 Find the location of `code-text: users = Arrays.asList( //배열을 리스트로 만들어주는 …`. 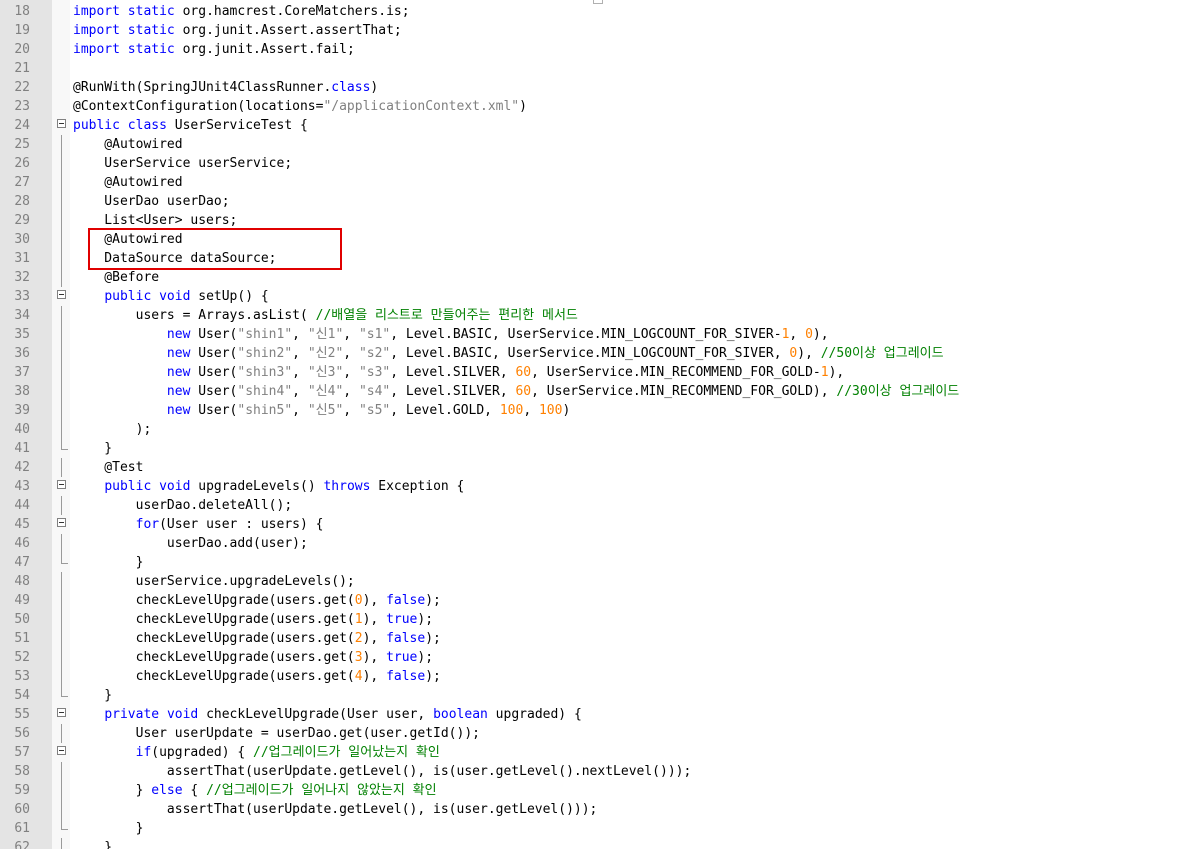

code-text: users = Arrays.asList( //배열을 리스트로 만들어주는 … is located at coordinates (325, 315).